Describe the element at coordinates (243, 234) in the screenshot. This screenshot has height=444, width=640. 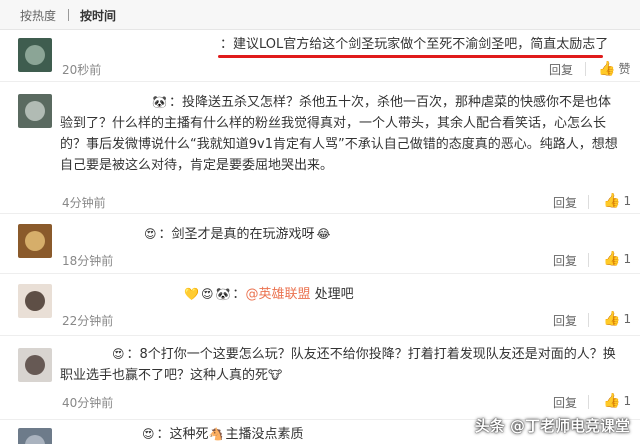
I see `comment-body: 剑圣才是真的在玩游戏呀` at that location.